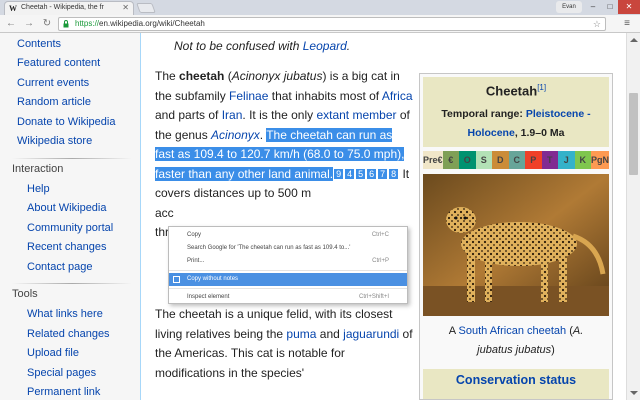 This screenshot has width=640, height=400. What do you see at coordinates (301, 334) in the screenshot?
I see `link-puma: puma` at bounding box center [301, 334].